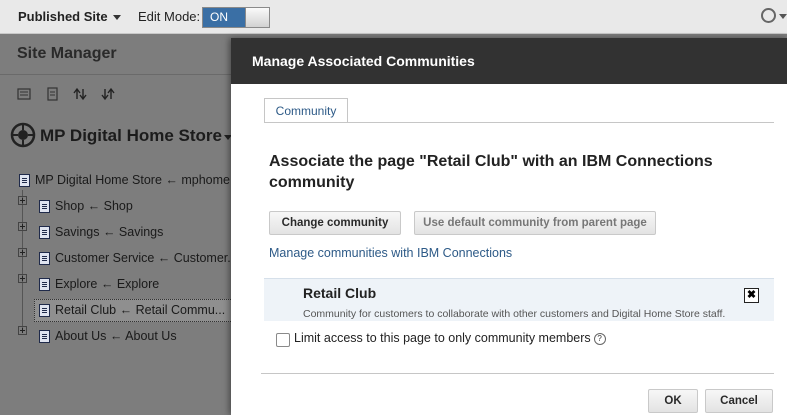 This screenshot has height=415, width=787. Describe the element at coordinates (768, 15) in the screenshot. I see `globe-icon` at that location.